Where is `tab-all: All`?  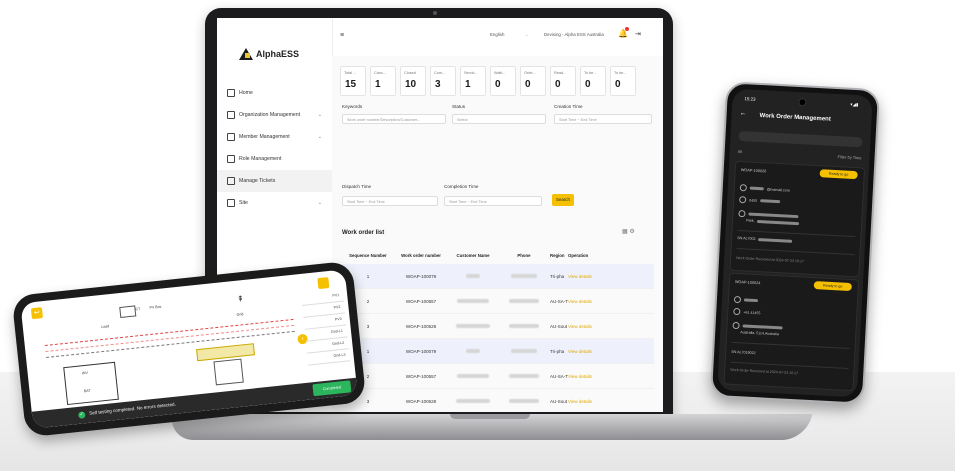 tab-all: All is located at coordinates (740, 151).